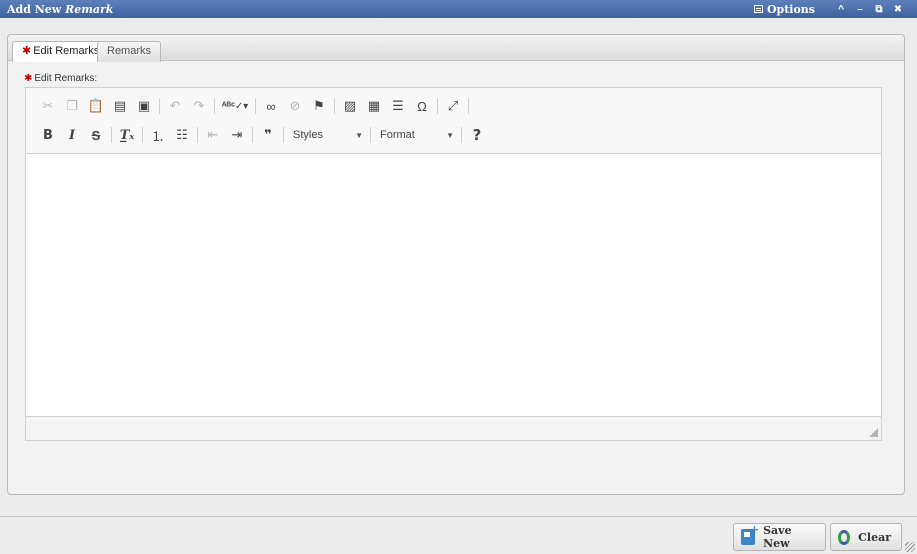 The height and width of the screenshot is (554, 917). What do you see at coordinates (66, 78) in the screenshot?
I see `field-label-text: Edit Remarks:` at bounding box center [66, 78].